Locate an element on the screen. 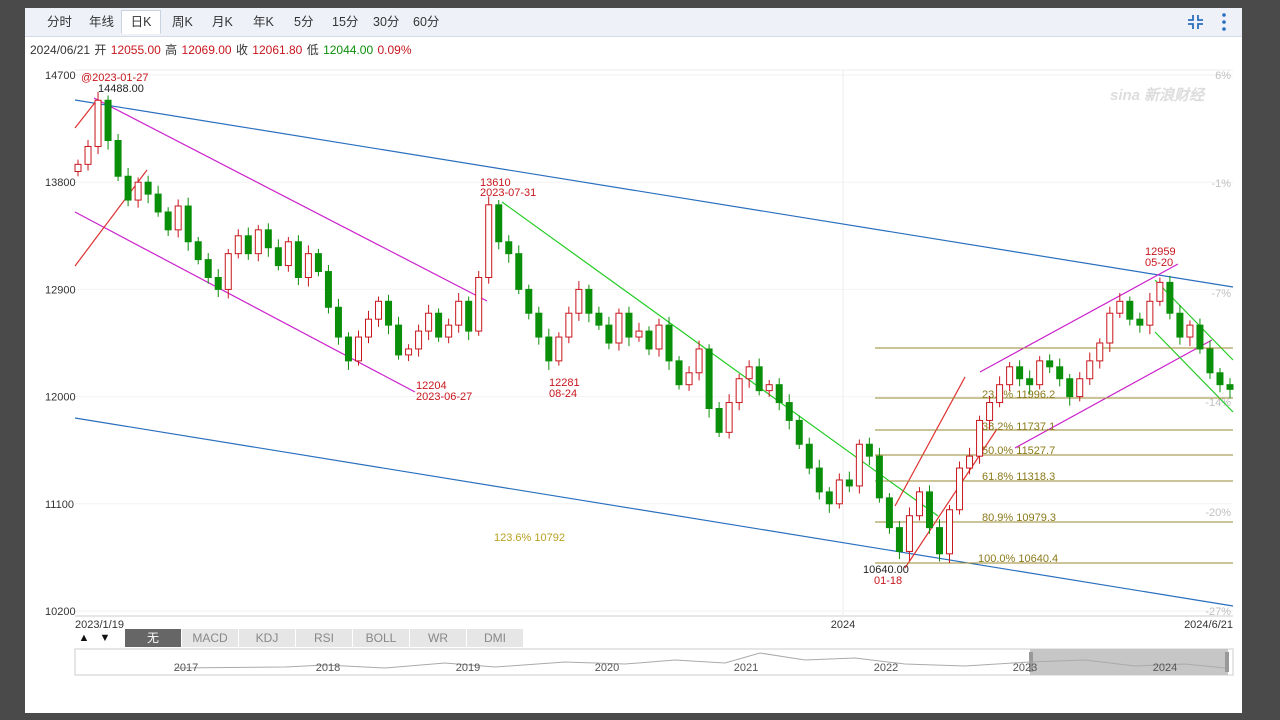  annotation-high2-date: 05-20 is located at coordinates (1159, 263).